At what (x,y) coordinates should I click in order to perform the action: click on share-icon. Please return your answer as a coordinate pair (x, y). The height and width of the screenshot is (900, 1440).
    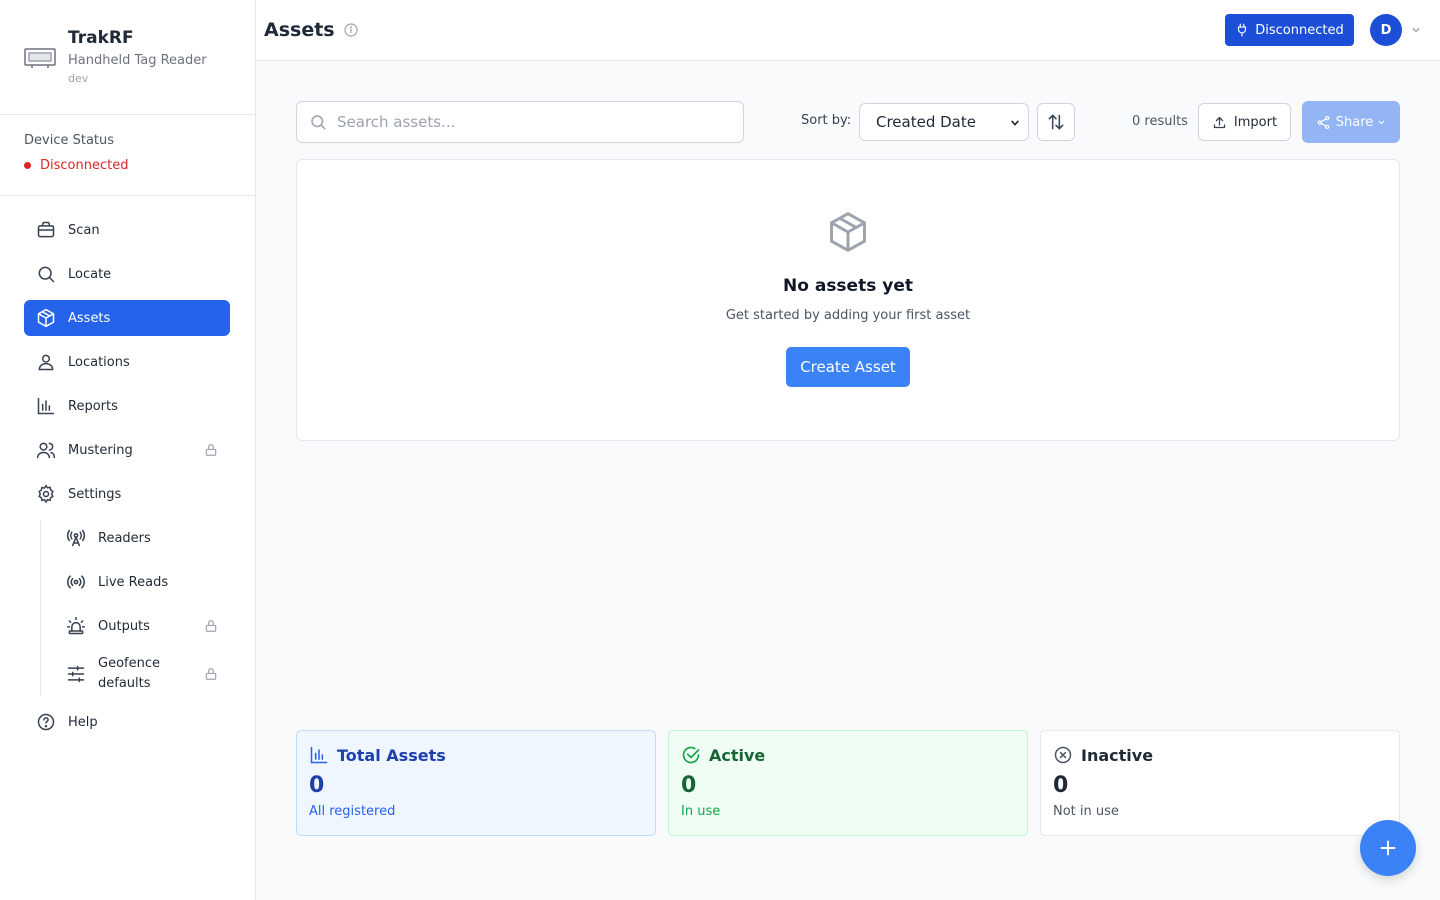
    Looking at the image, I should click on (1323, 122).